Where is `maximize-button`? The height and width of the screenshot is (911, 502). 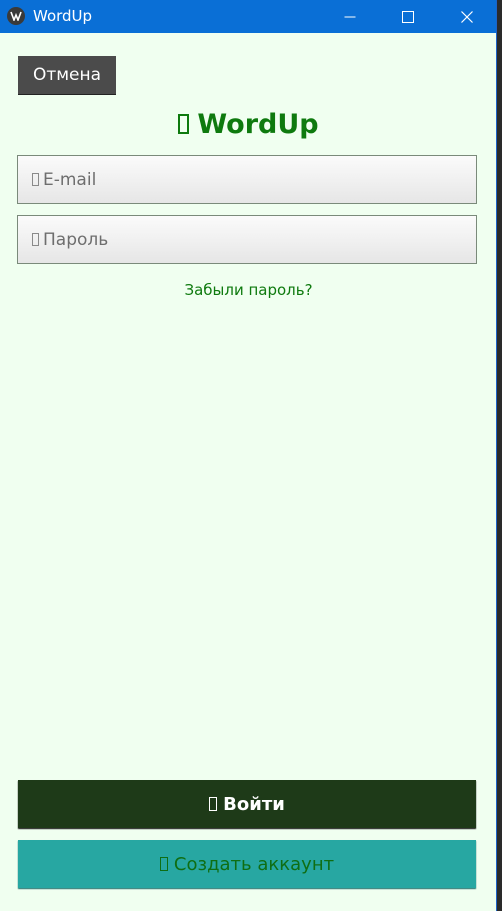
maximize-button is located at coordinates (408, 16).